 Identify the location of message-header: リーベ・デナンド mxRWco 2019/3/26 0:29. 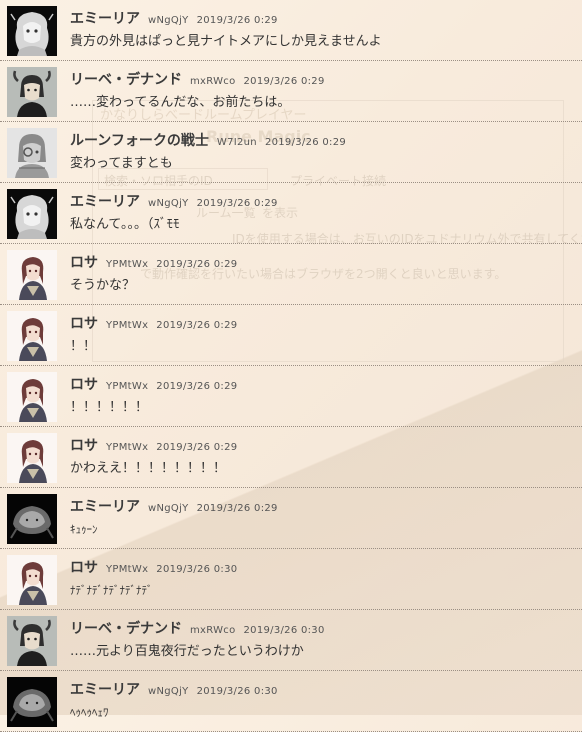
(197, 79).